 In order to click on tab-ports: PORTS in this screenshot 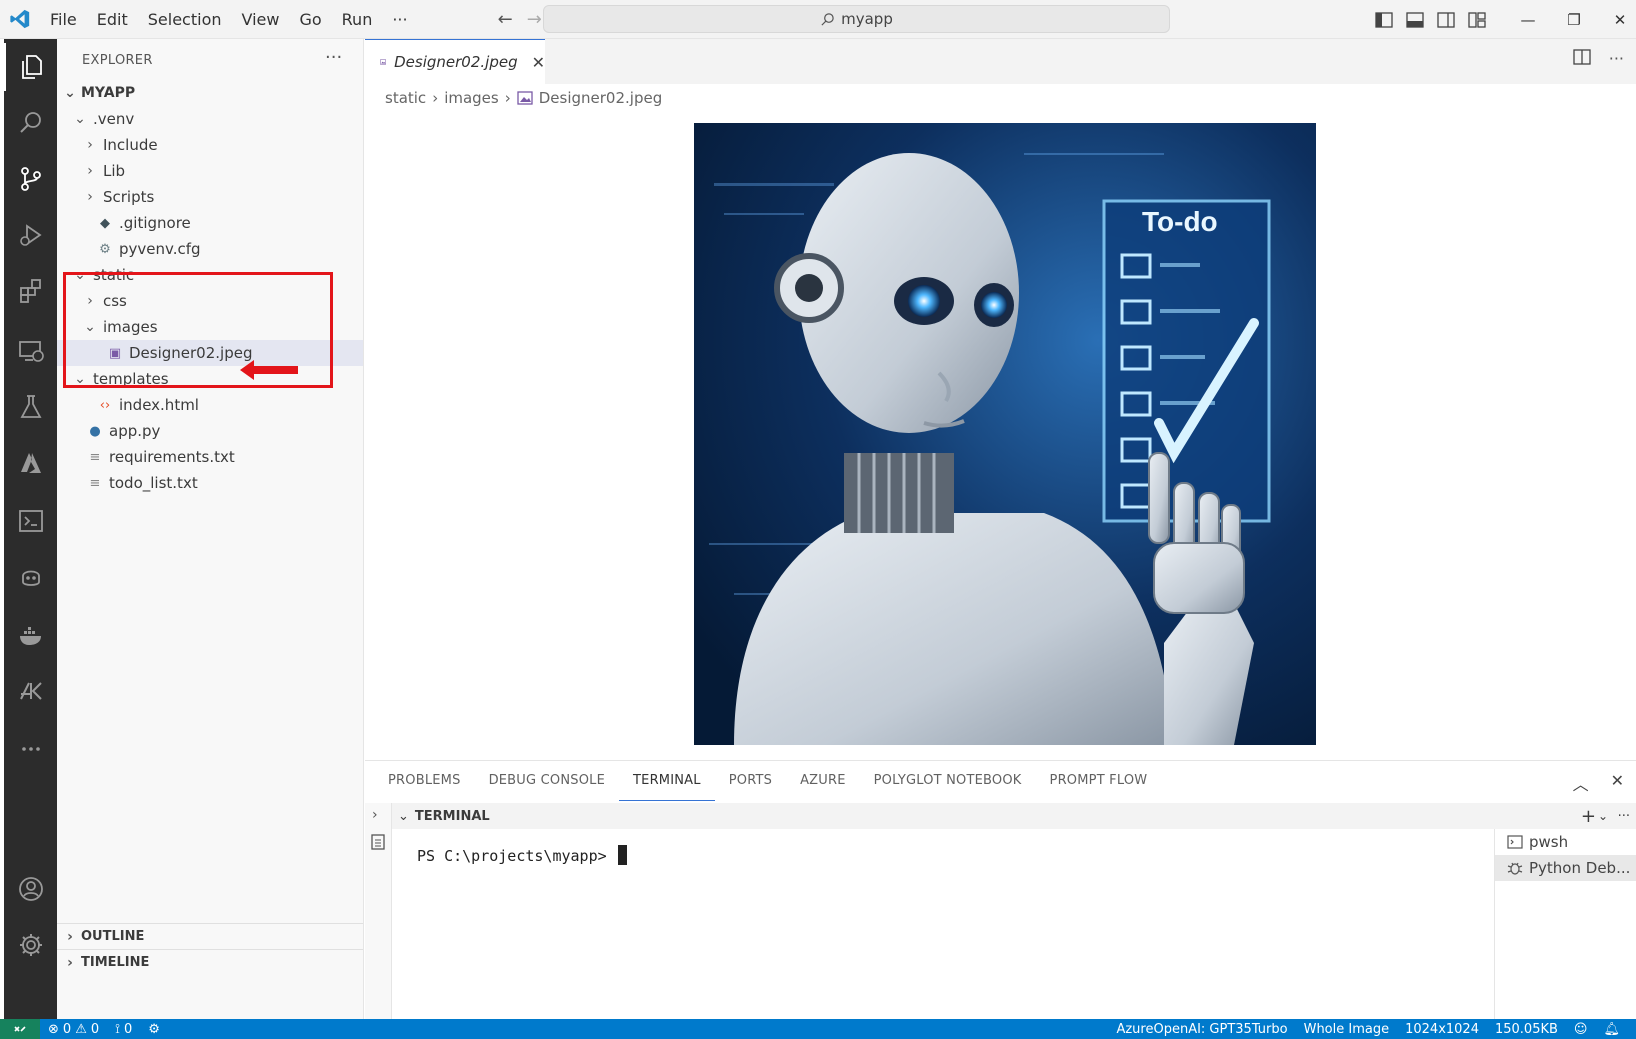, I will do `click(750, 781)`.